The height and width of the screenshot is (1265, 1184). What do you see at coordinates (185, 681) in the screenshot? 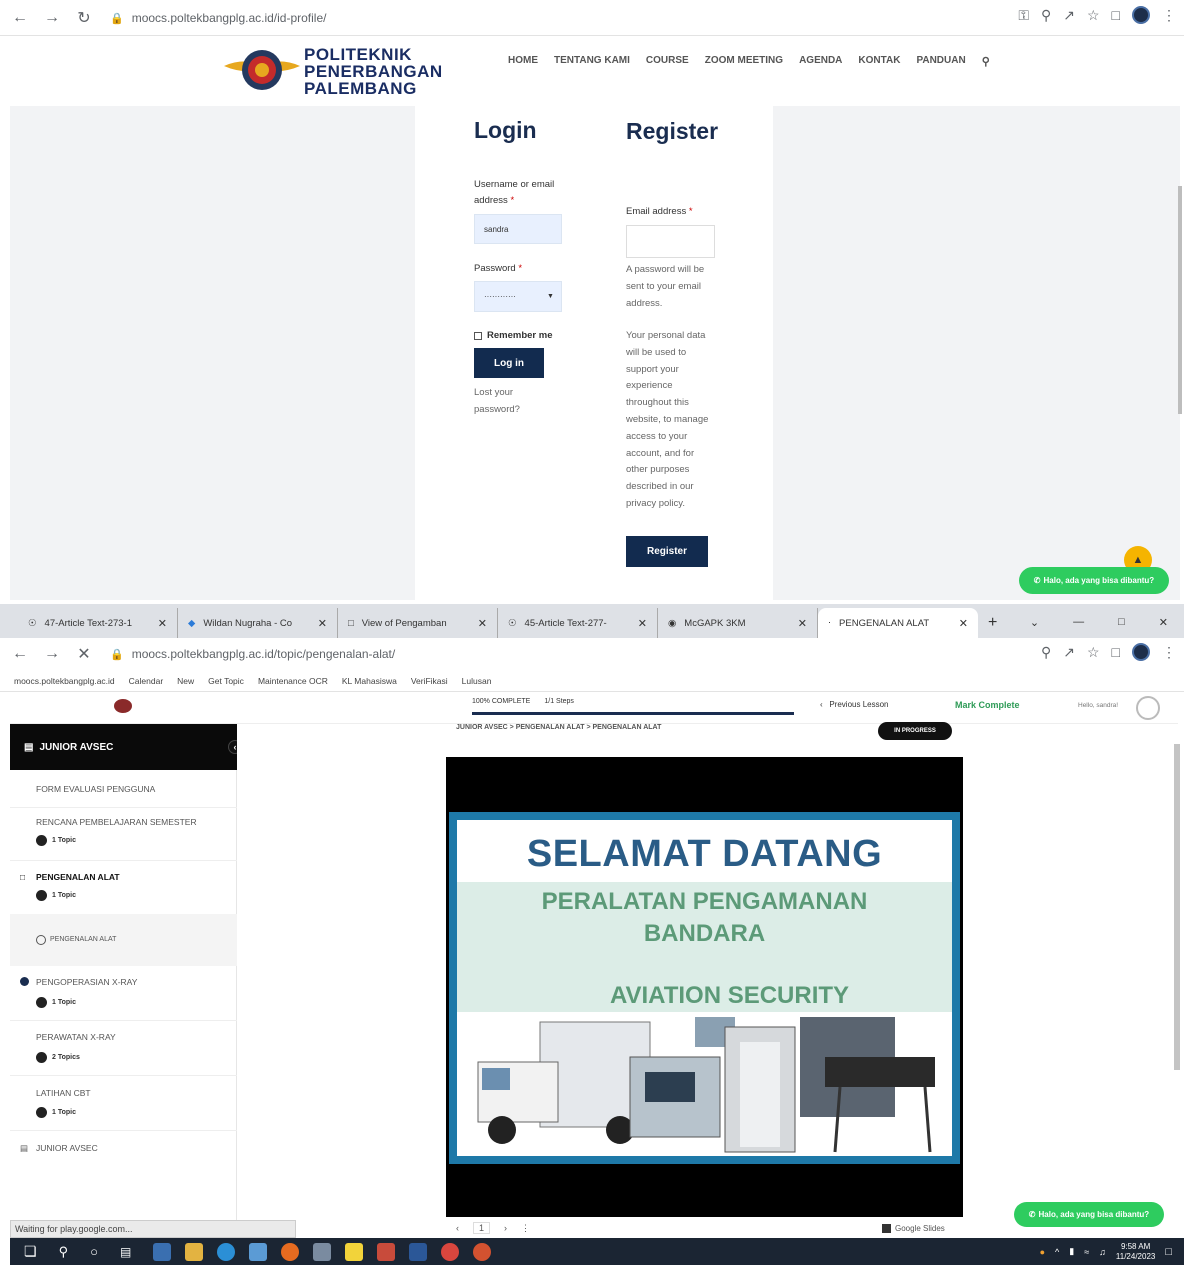
I see `bookmark: New` at bounding box center [185, 681].